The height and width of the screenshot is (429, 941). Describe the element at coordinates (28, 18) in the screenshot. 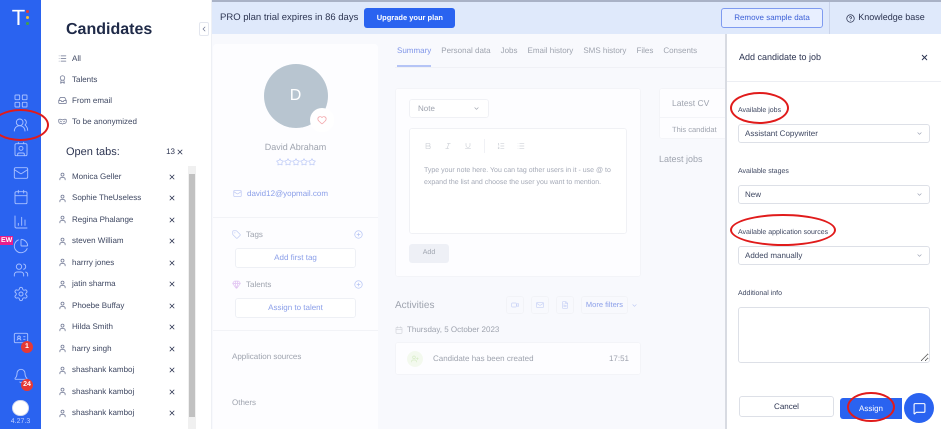

I see `logo-dots-icon` at that location.